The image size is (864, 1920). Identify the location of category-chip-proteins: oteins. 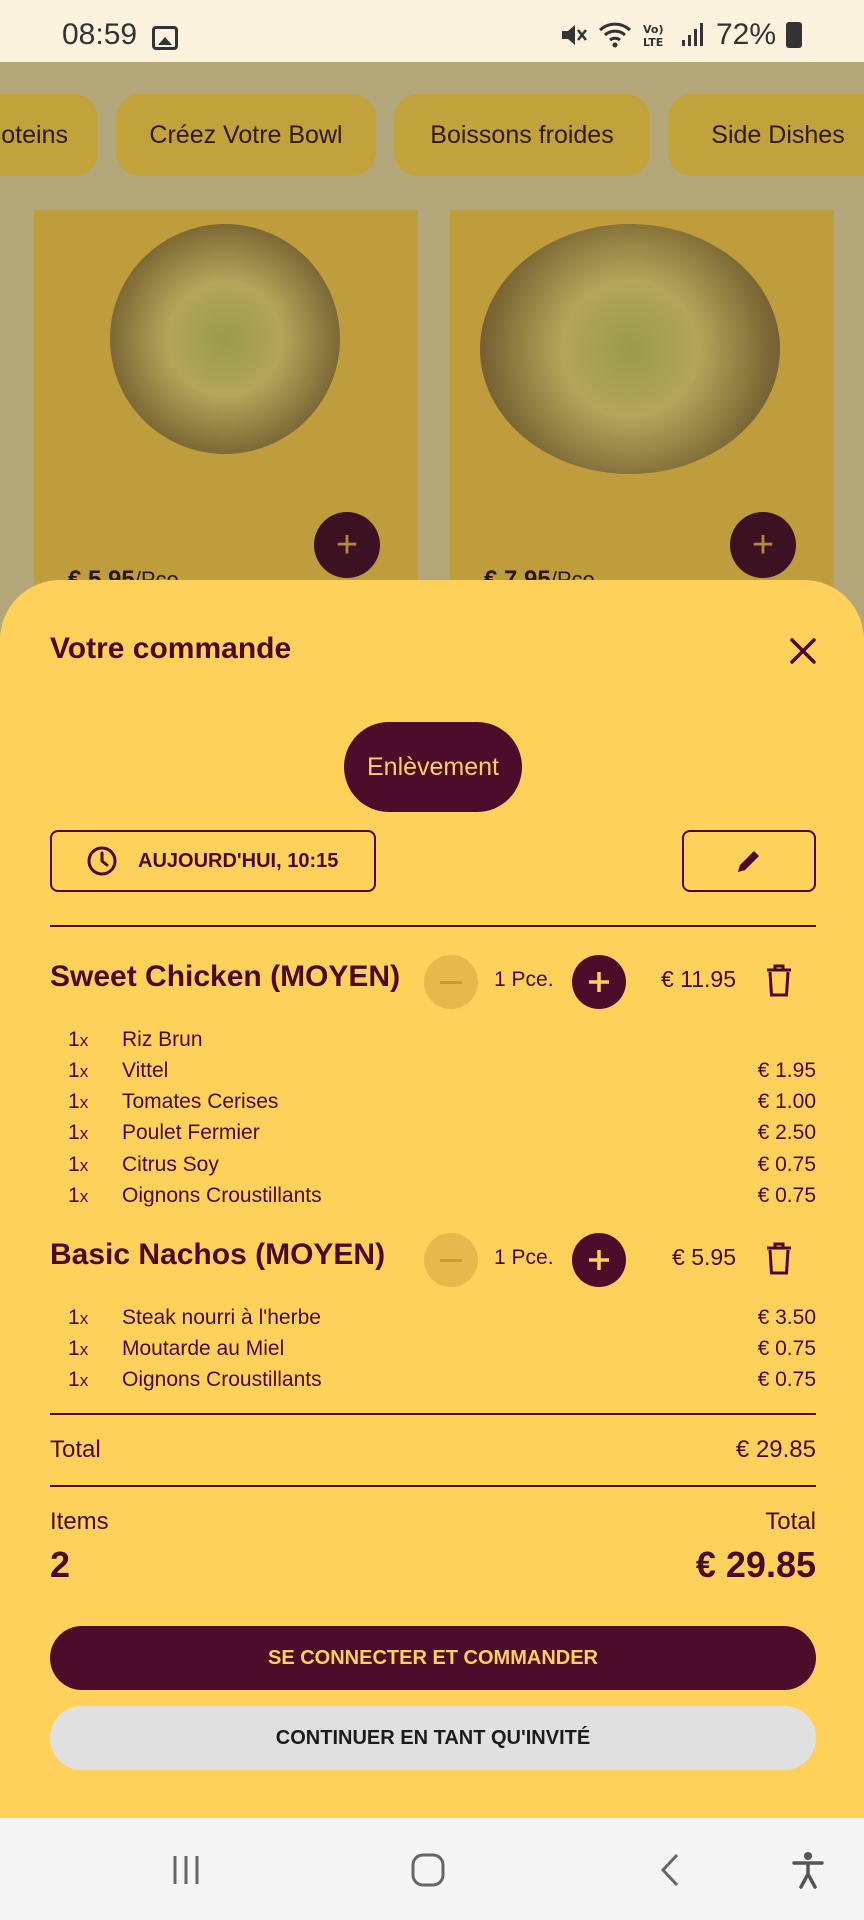
(49, 135).